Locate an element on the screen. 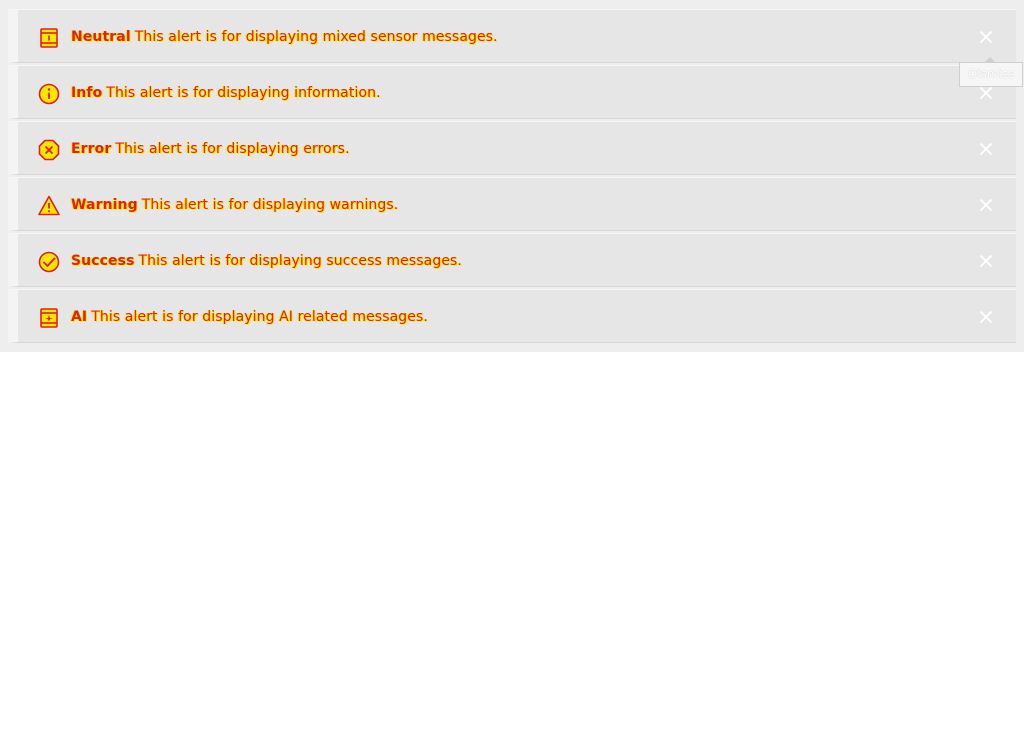  ai-icon is located at coordinates (49, 318).